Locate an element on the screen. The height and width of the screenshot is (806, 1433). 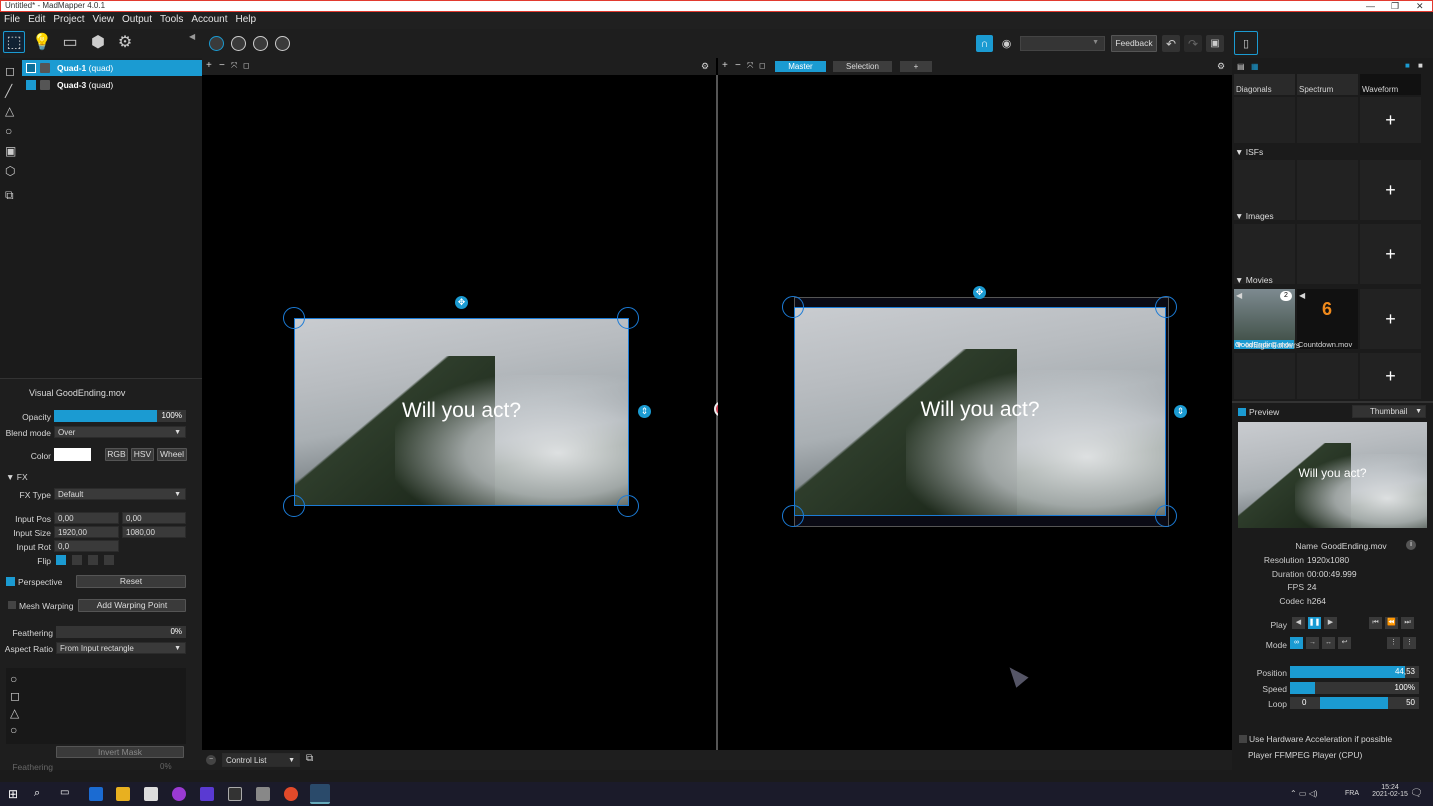
generator-diagonals: Diagonals is located at coordinates (1264, 84).